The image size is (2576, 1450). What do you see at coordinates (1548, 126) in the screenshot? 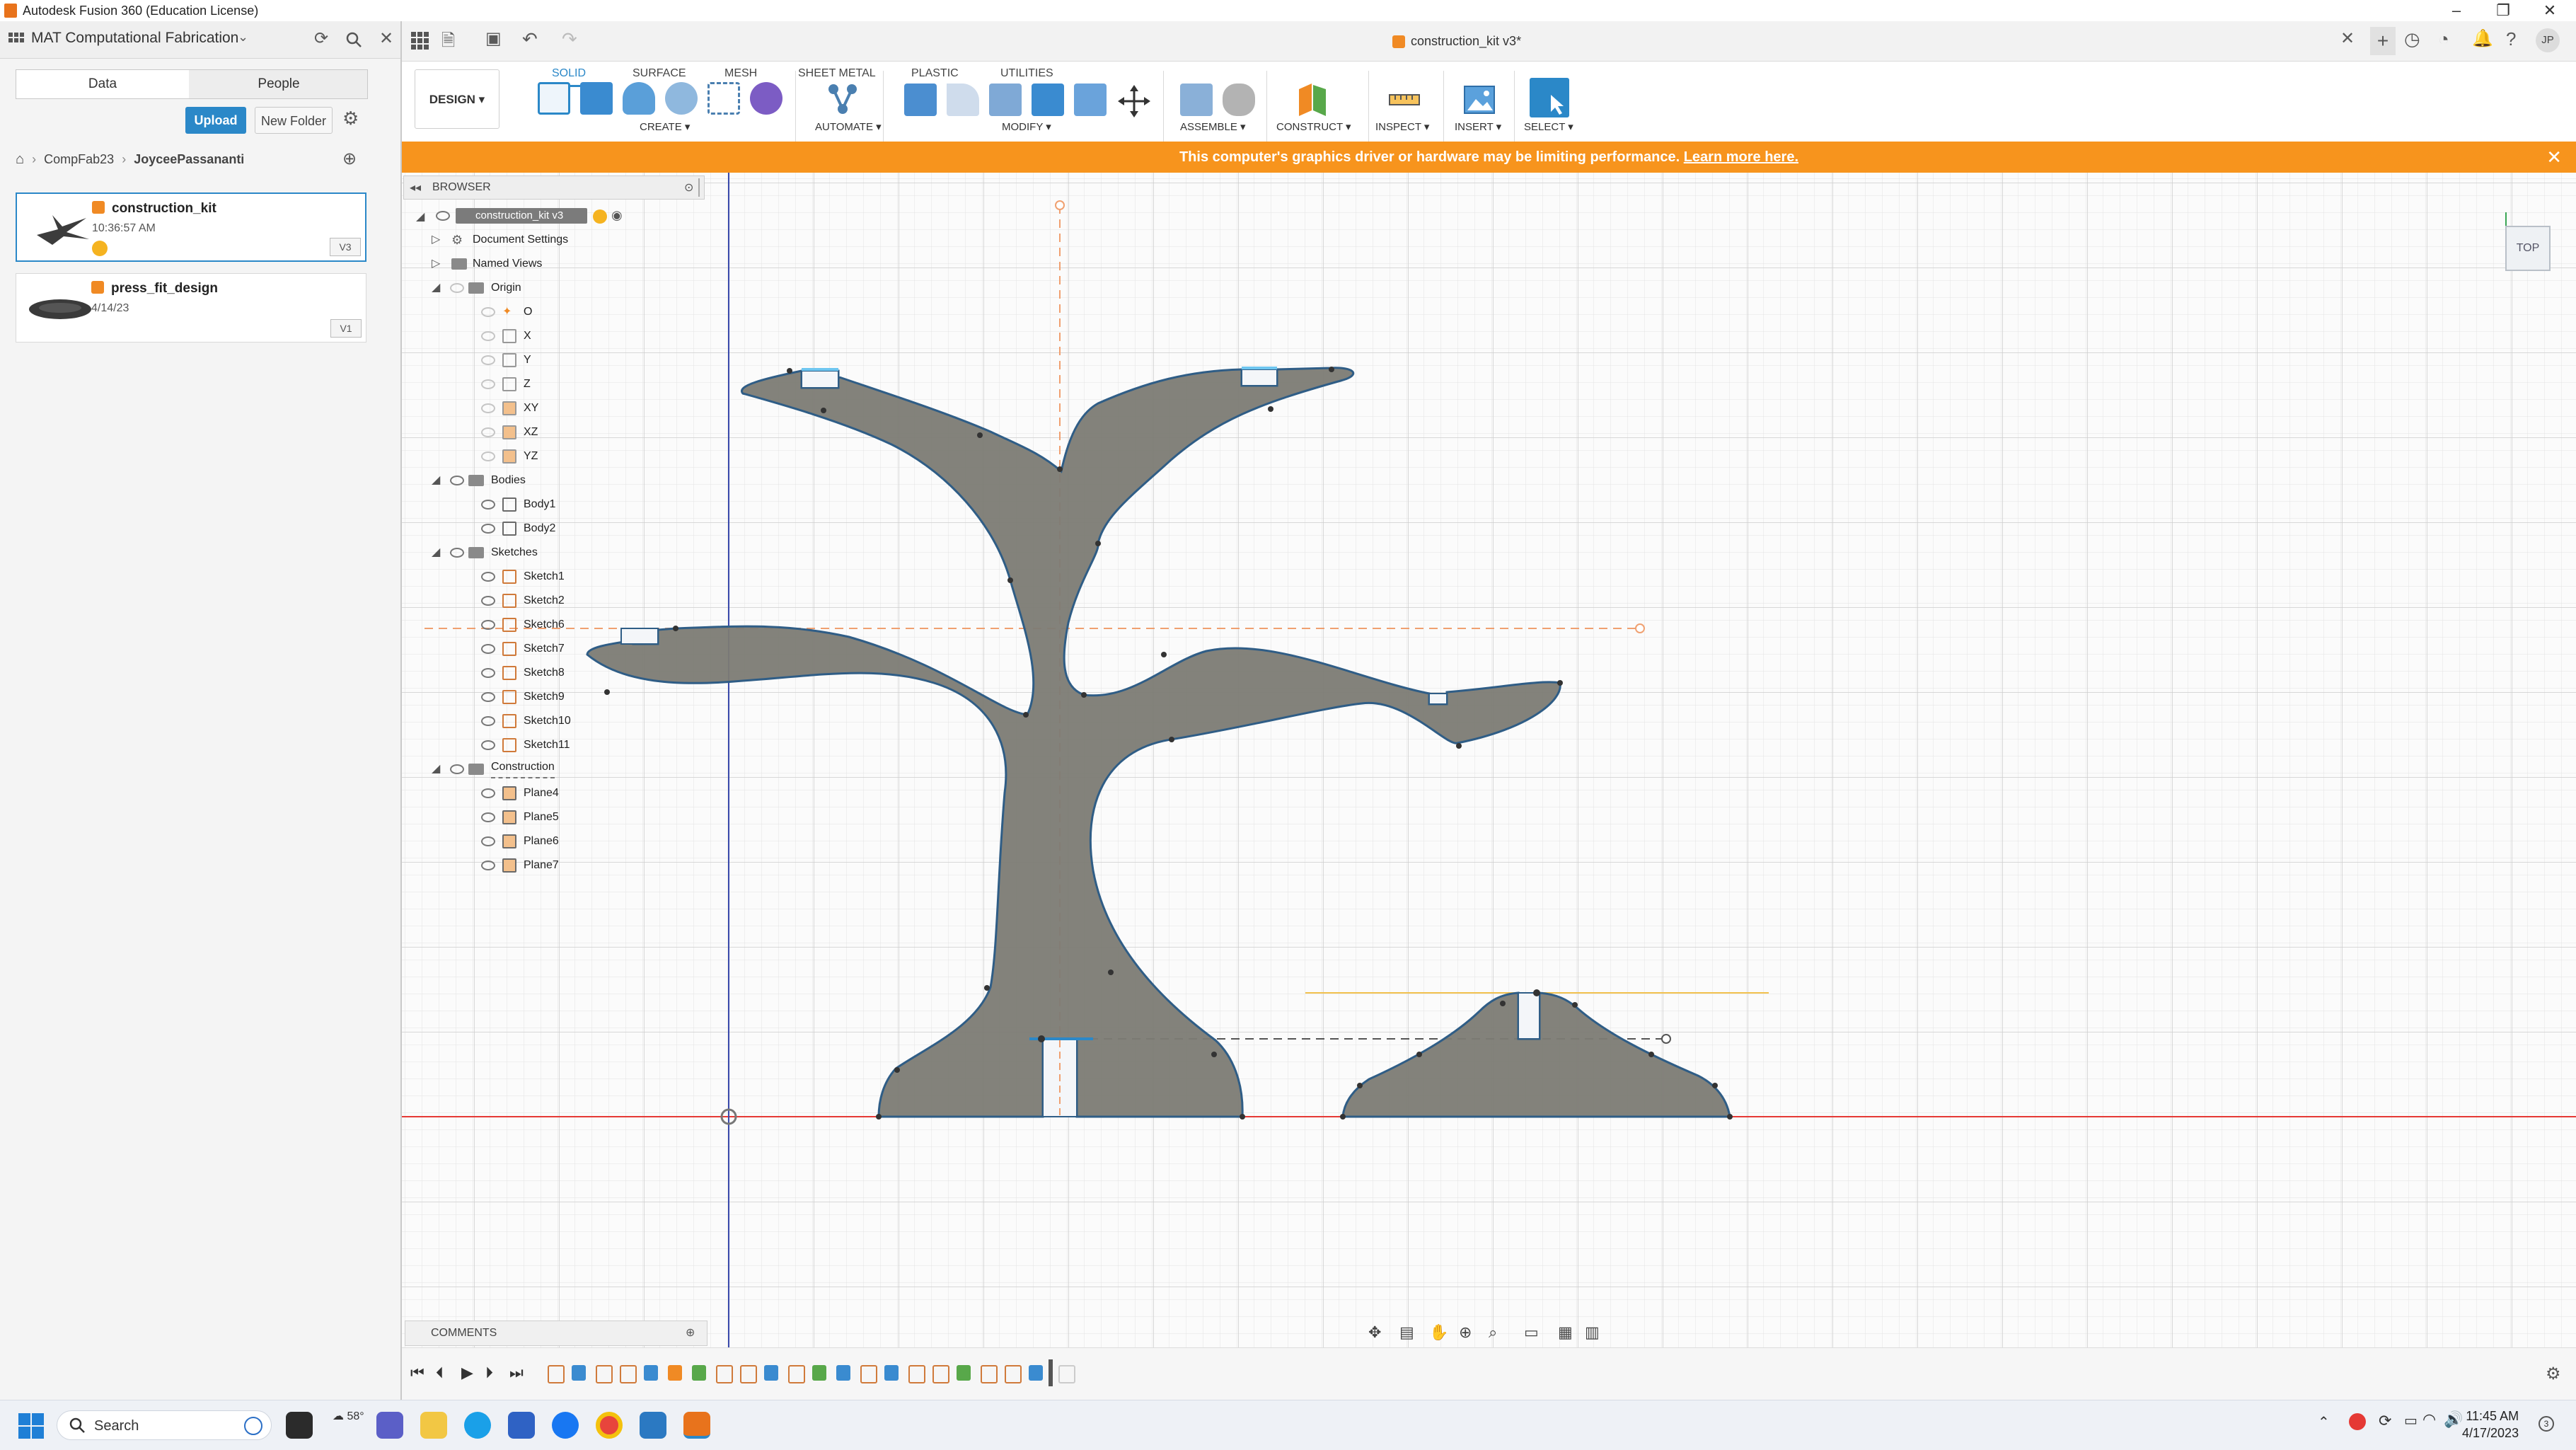
I see `select-menu: SELECT ▾` at bounding box center [1548, 126].